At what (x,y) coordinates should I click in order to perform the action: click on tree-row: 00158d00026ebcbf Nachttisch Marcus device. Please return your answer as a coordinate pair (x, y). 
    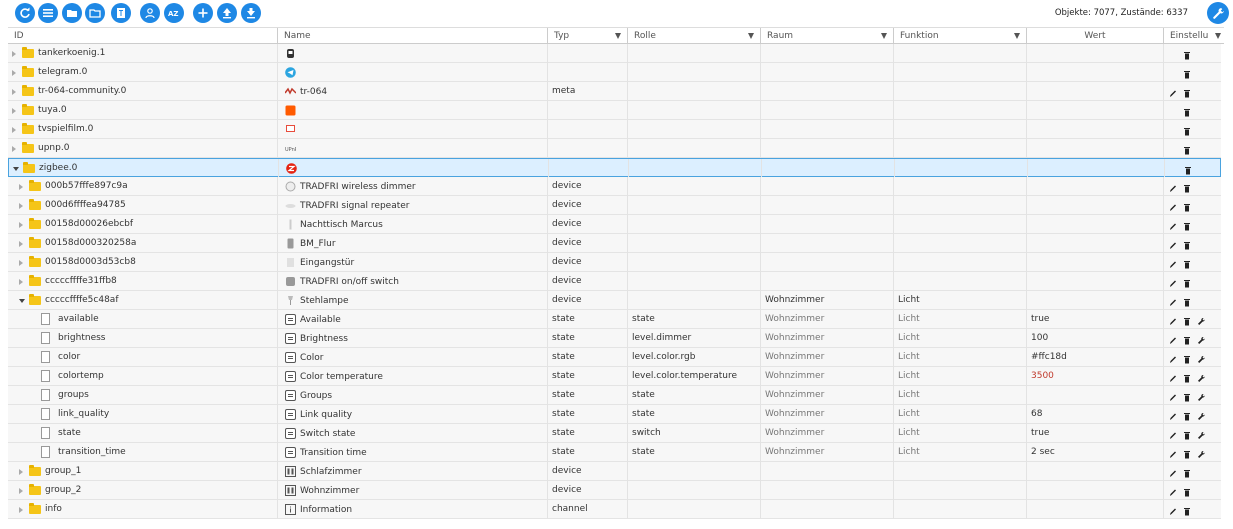
    Looking at the image, I should click on (614, 224).